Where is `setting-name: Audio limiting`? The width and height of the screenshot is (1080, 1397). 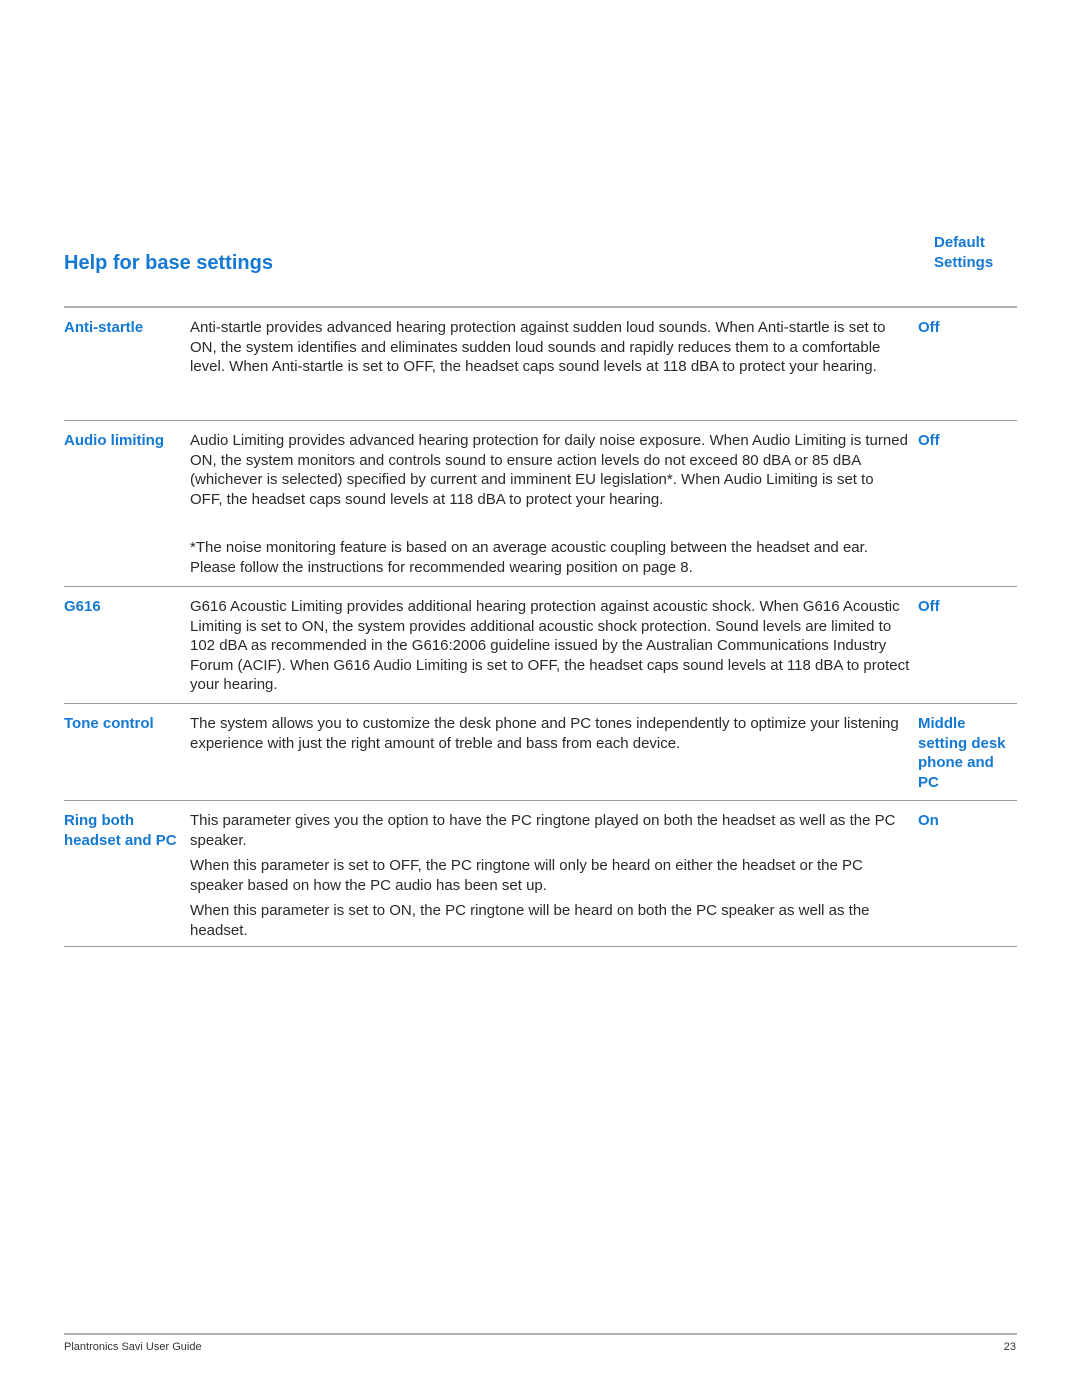 setting-name: Audio limiting is located at coordinates (114, 440).